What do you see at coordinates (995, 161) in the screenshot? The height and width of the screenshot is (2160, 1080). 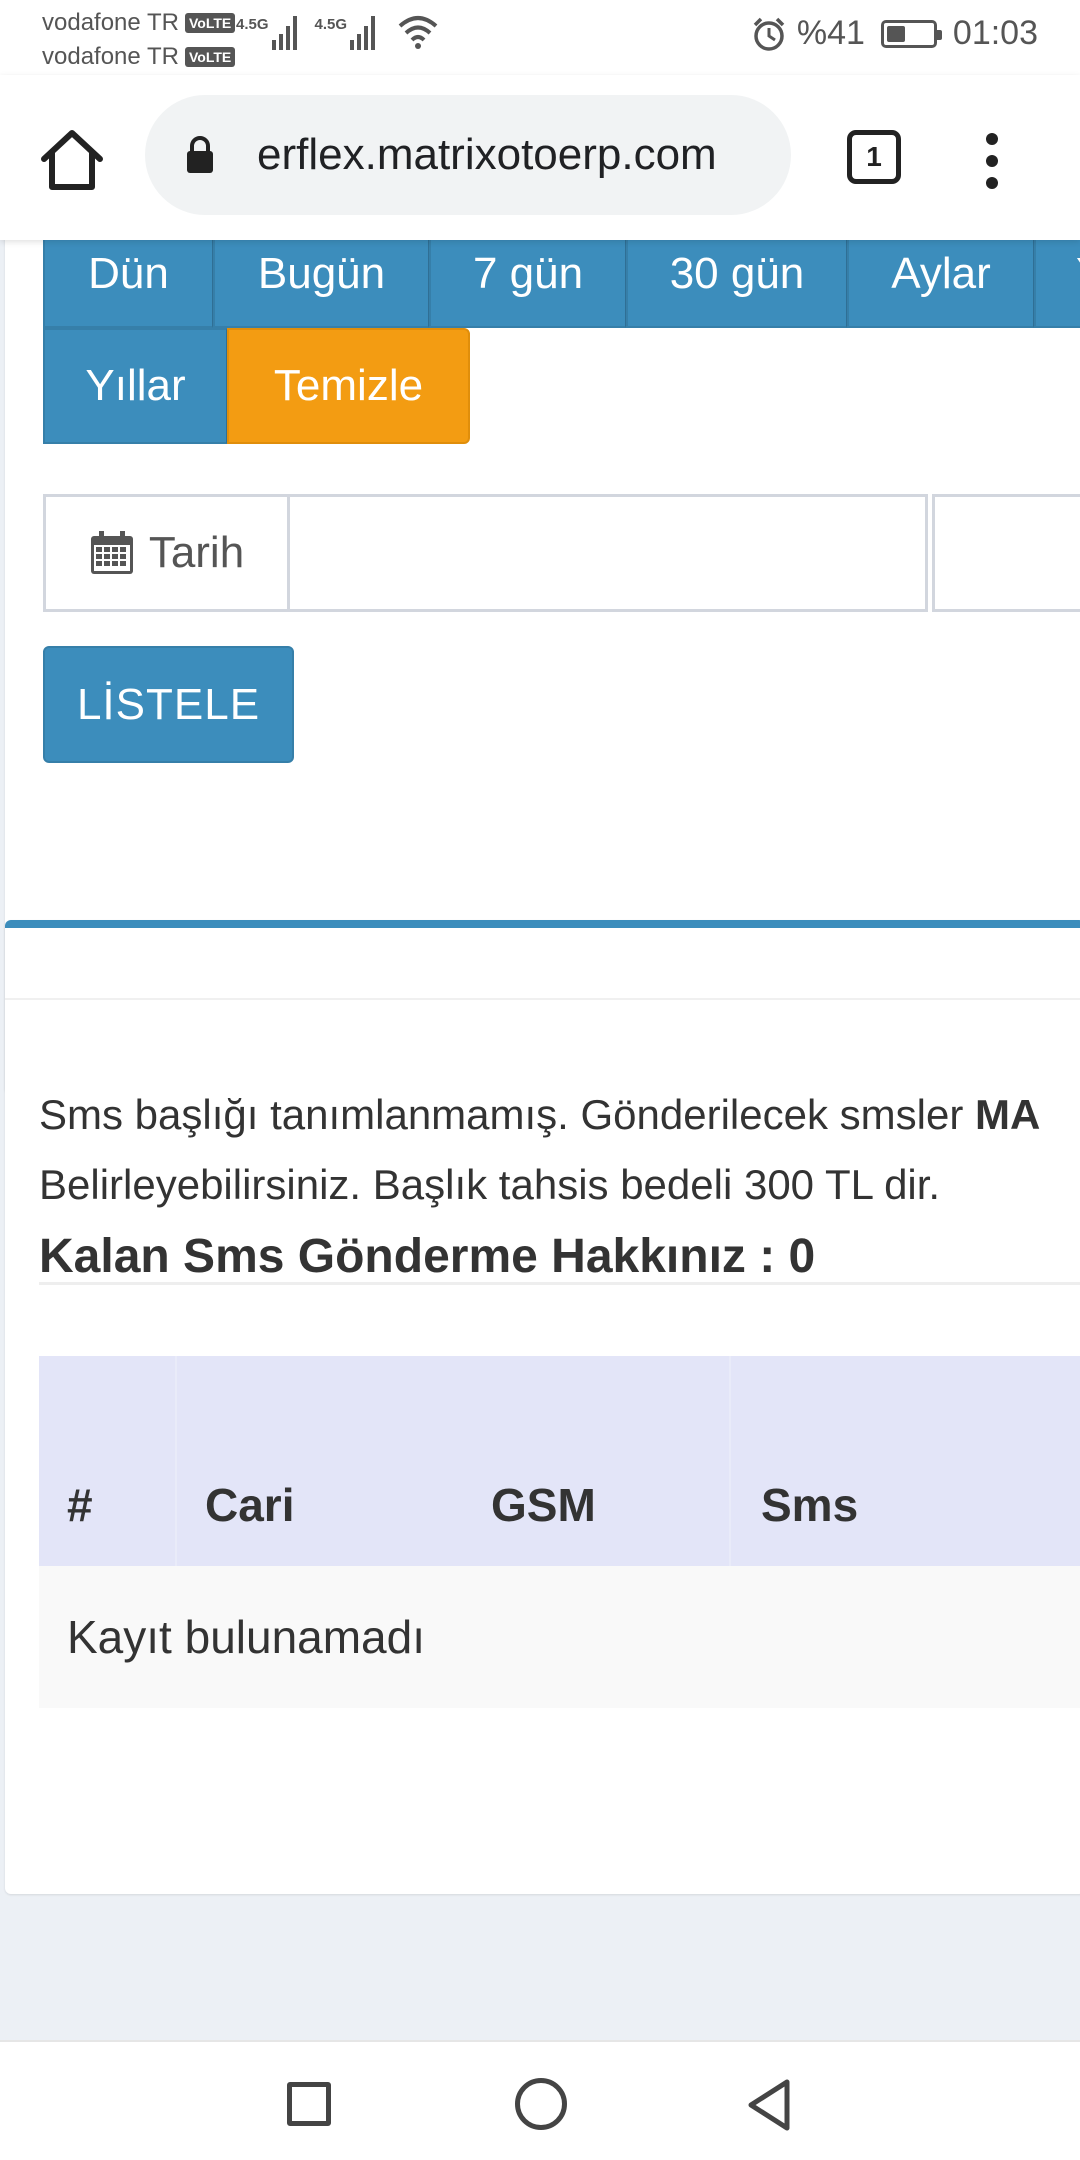 I see `overflow-menu-icon` at bounding box center [995, 161].